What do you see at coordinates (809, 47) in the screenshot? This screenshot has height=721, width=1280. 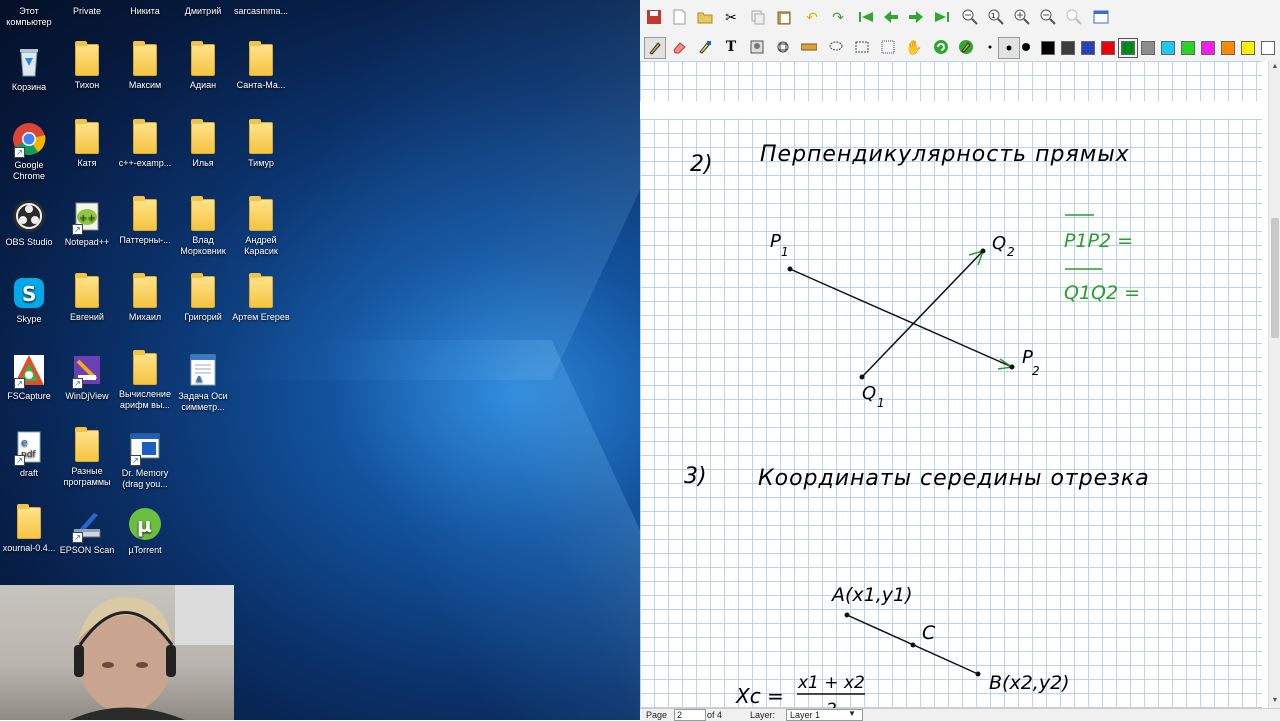 I see `ruler-icon` at bounding box center [809, 47].